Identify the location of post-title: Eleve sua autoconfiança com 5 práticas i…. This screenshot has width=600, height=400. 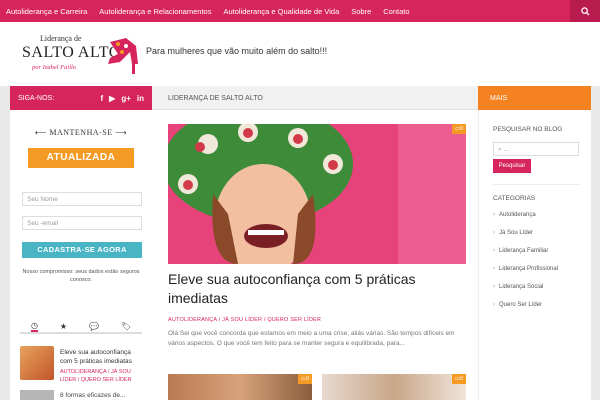
(317, 289).